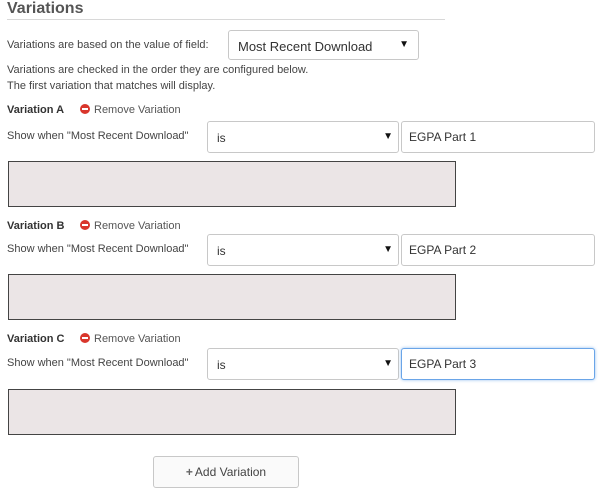 The width and height of the screenshot is (600, 494). What do you see at coordinates (226, 19) in the screenshot?
I see `section-divider` at bounding box center [226, 19].